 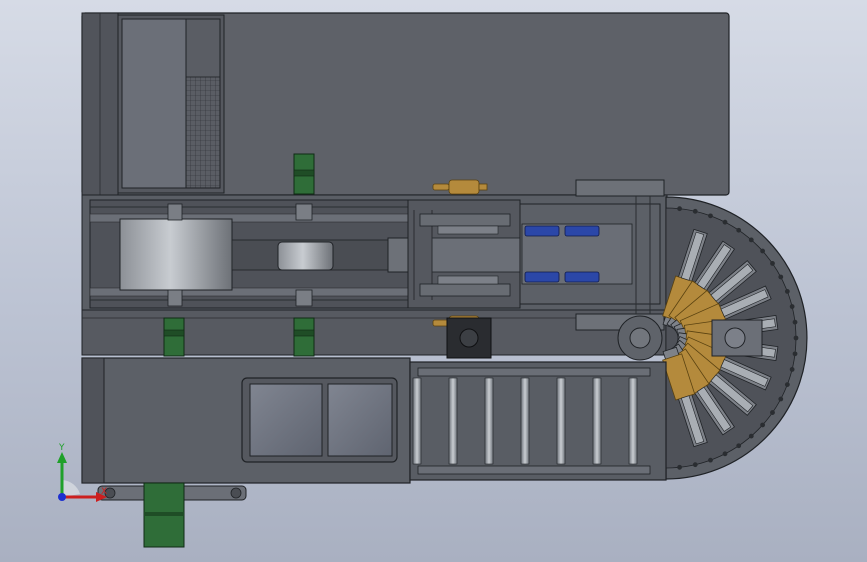 I want to click on inspection-window-right, so click(x=360, y=420).